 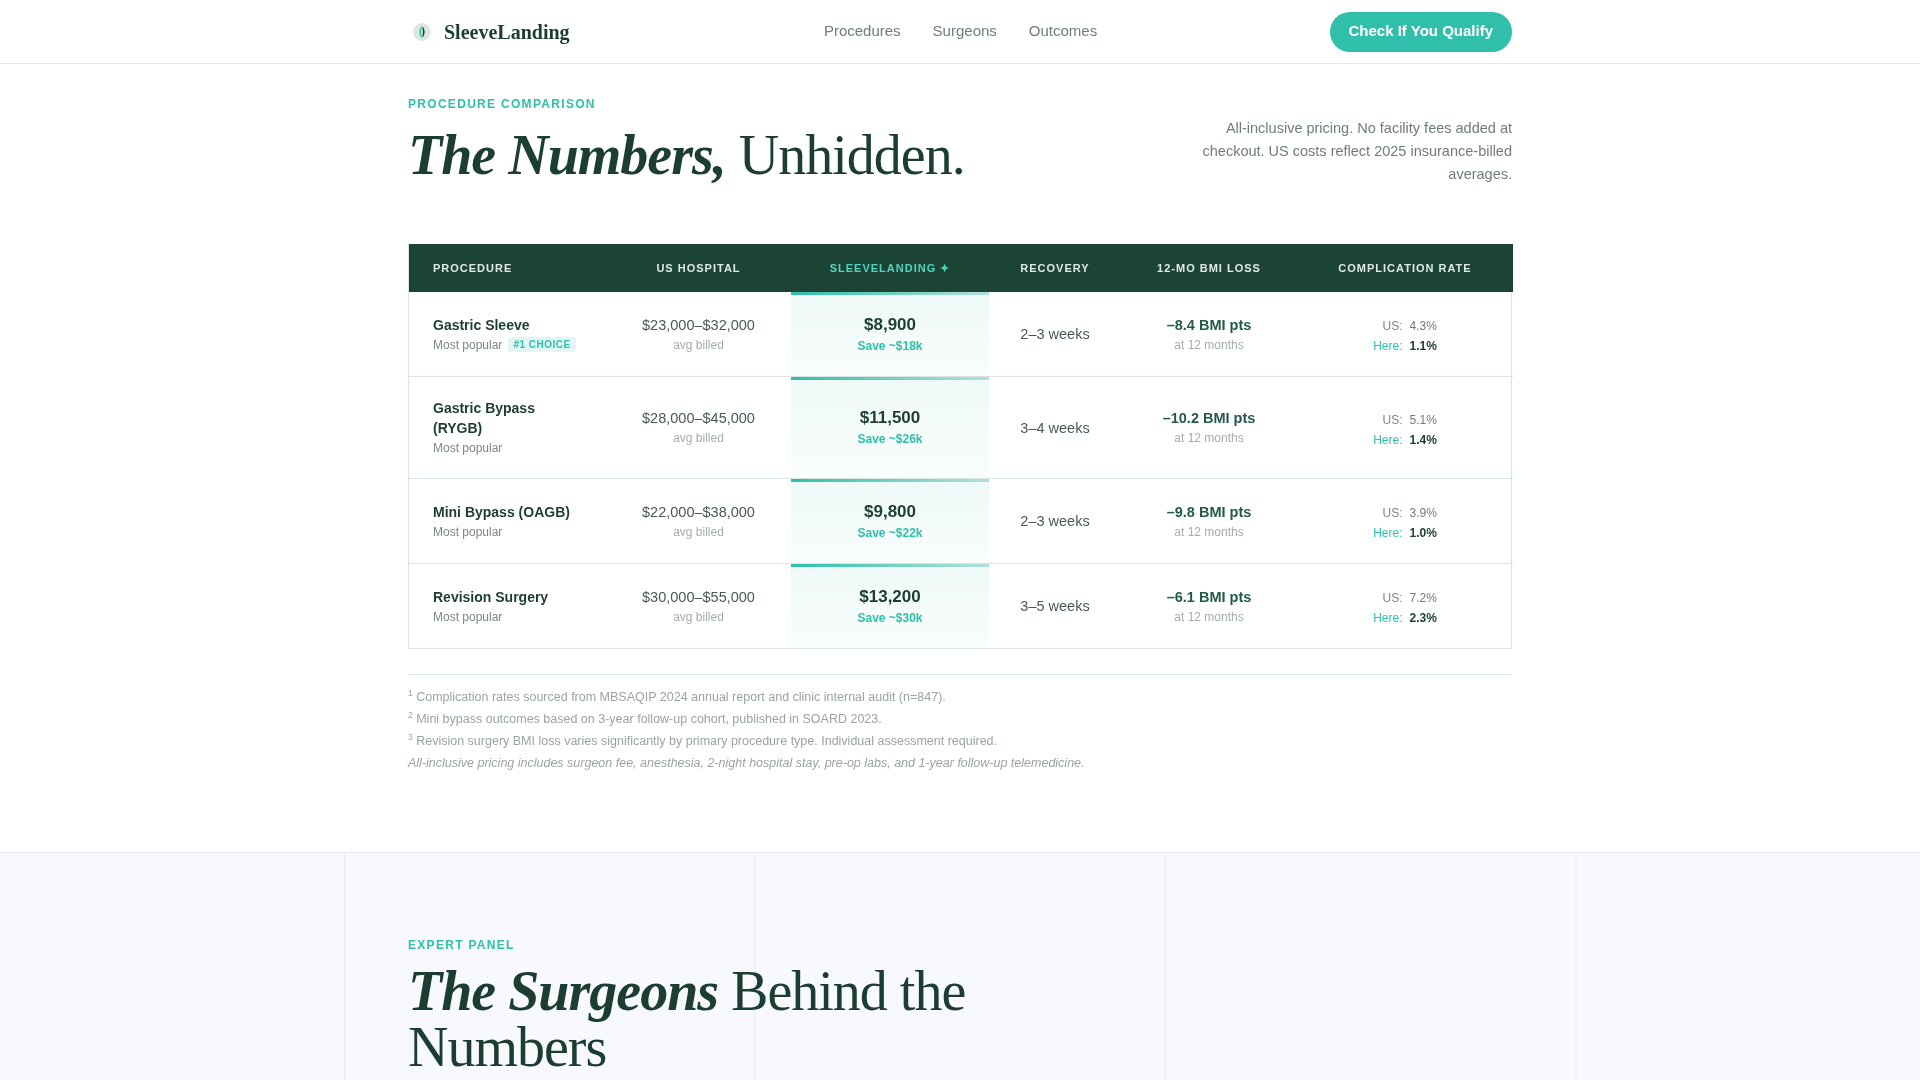 What do you see at coordinates (491, 31) in the screenshot?
I see `brand-link: SleeveLanding` at bounding box center [491, 31].